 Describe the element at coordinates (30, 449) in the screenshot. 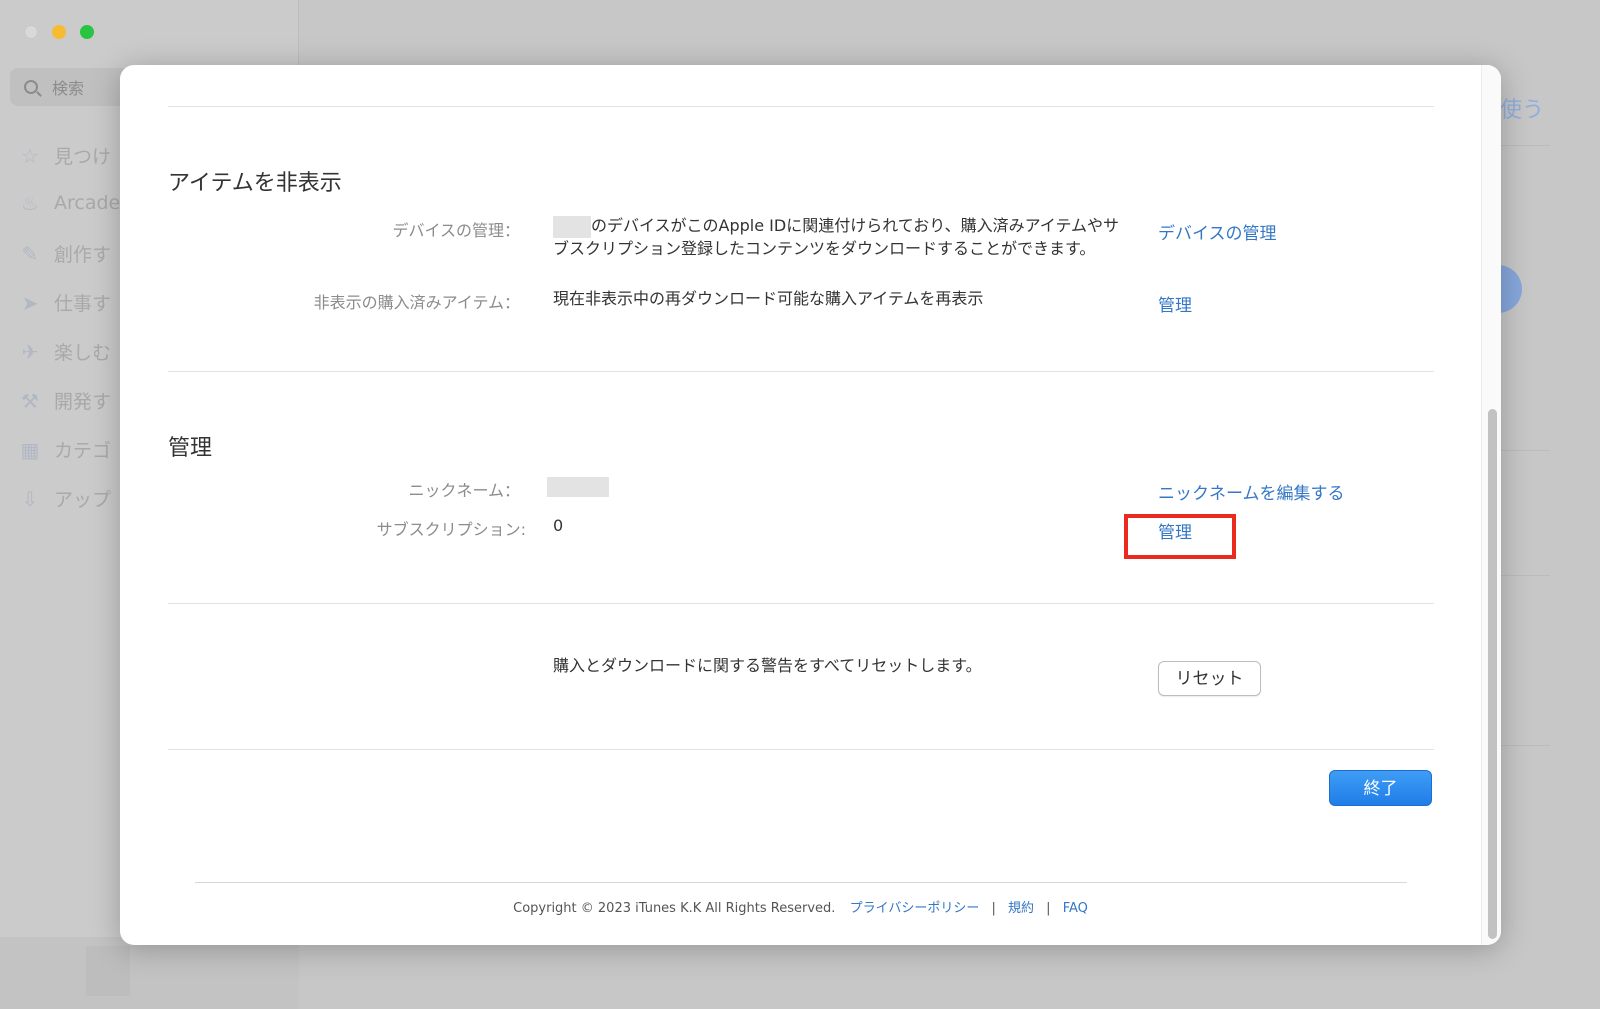

I see `grid-icon: ▦` at that location.